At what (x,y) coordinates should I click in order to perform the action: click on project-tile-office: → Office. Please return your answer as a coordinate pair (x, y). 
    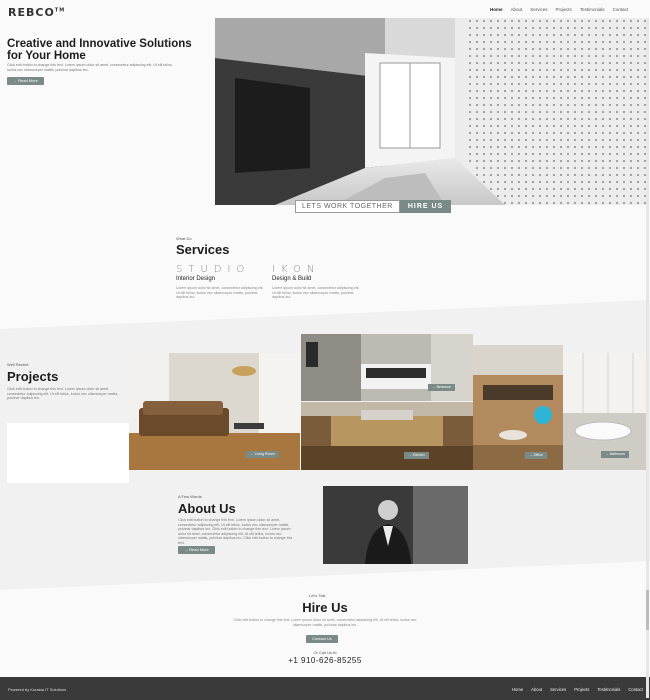
    Looking at the image, I should click on (518, 407).